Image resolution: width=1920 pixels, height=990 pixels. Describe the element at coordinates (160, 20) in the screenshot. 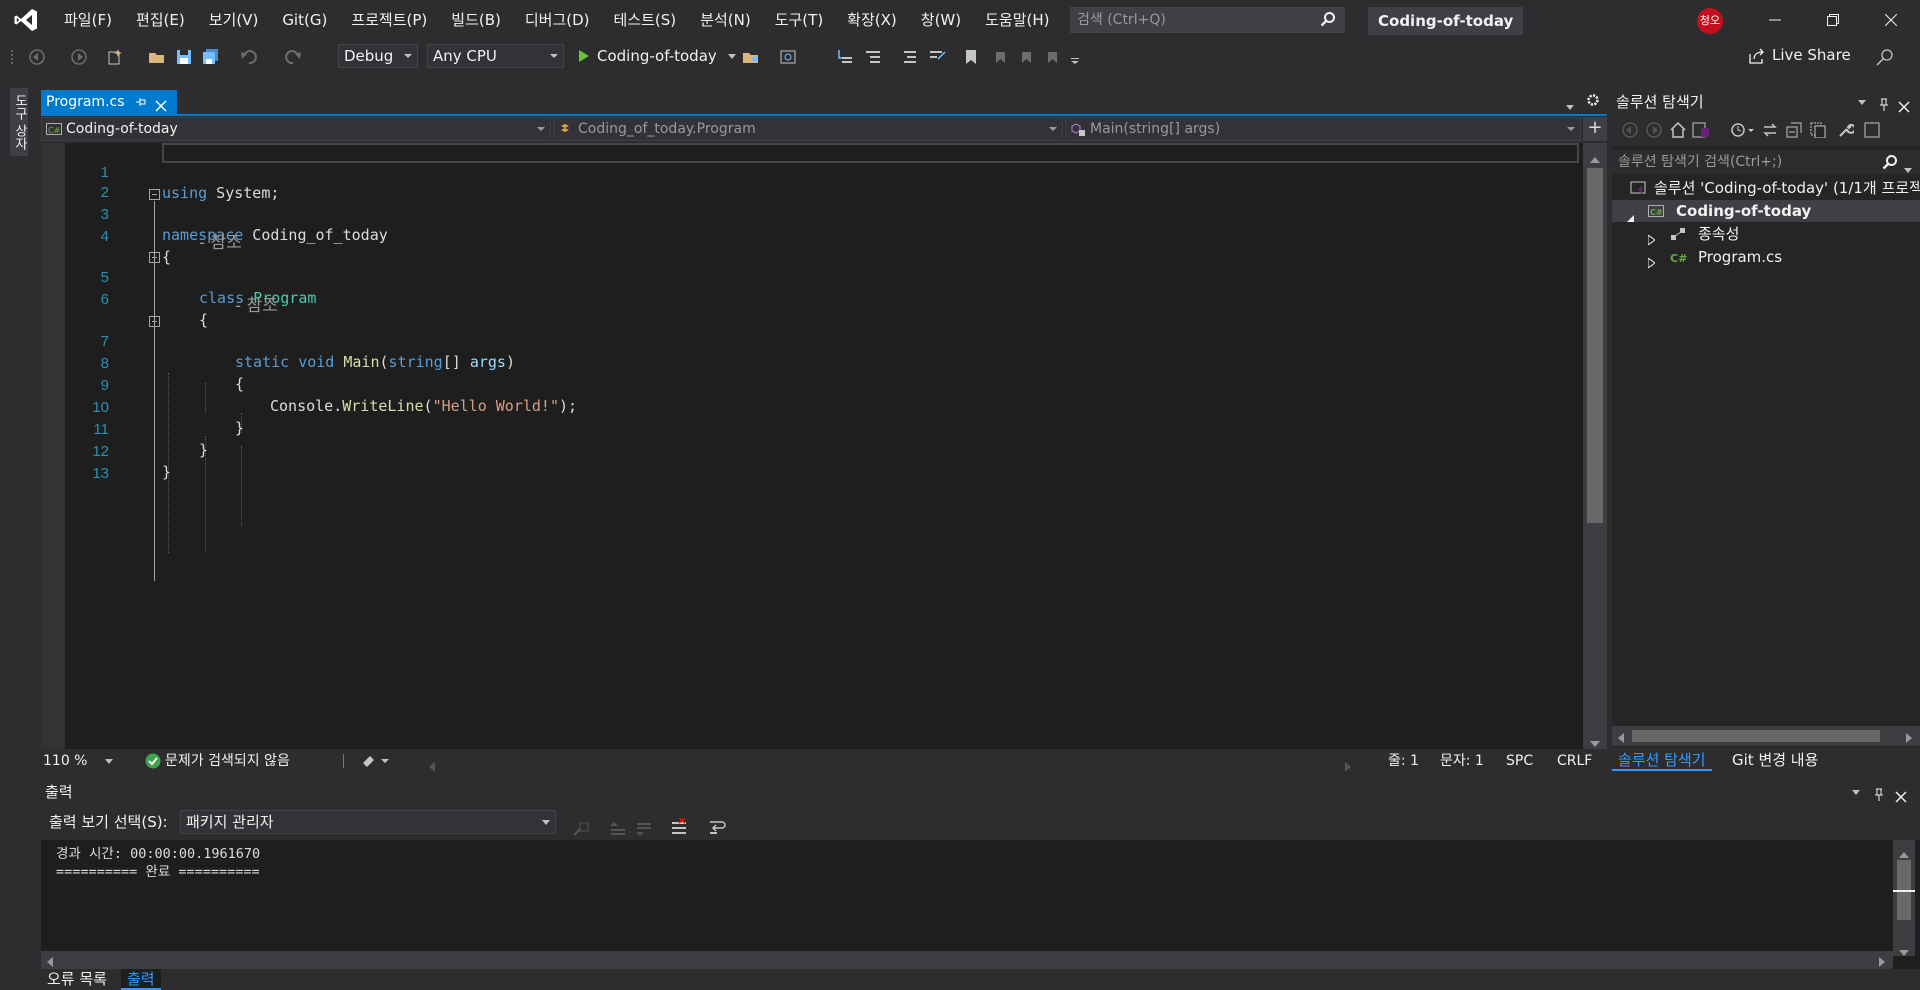

I see `menu-edit: 편집(E)` at that location.